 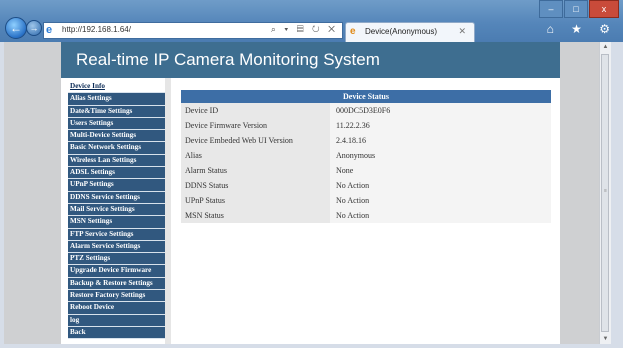 I want to click on window-buttons: – □ x, so click(x=579, y=9).